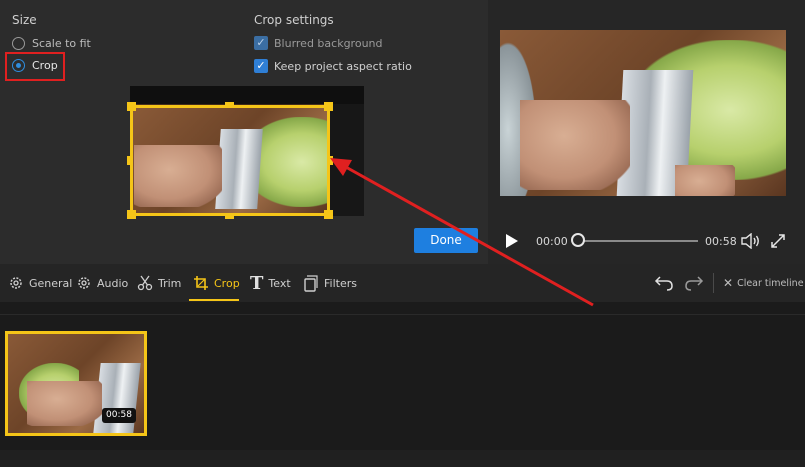 The width and height of the screenshot is (805, 467). I want to click on timeline-drop-zone, so click(402, 458).